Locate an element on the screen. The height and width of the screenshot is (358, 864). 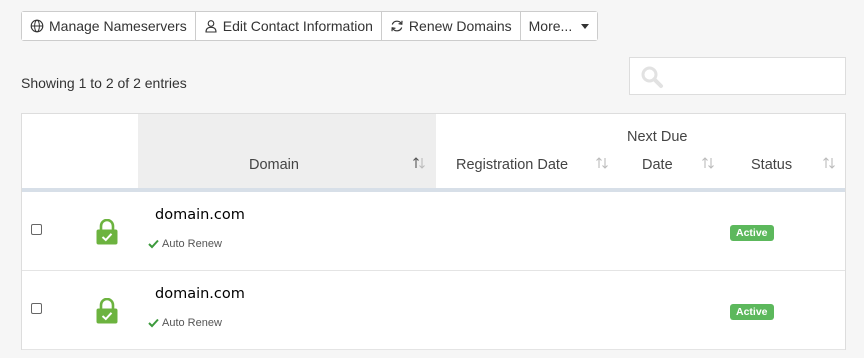
domain-header-label: Domain is located at coordinates (274, 165).